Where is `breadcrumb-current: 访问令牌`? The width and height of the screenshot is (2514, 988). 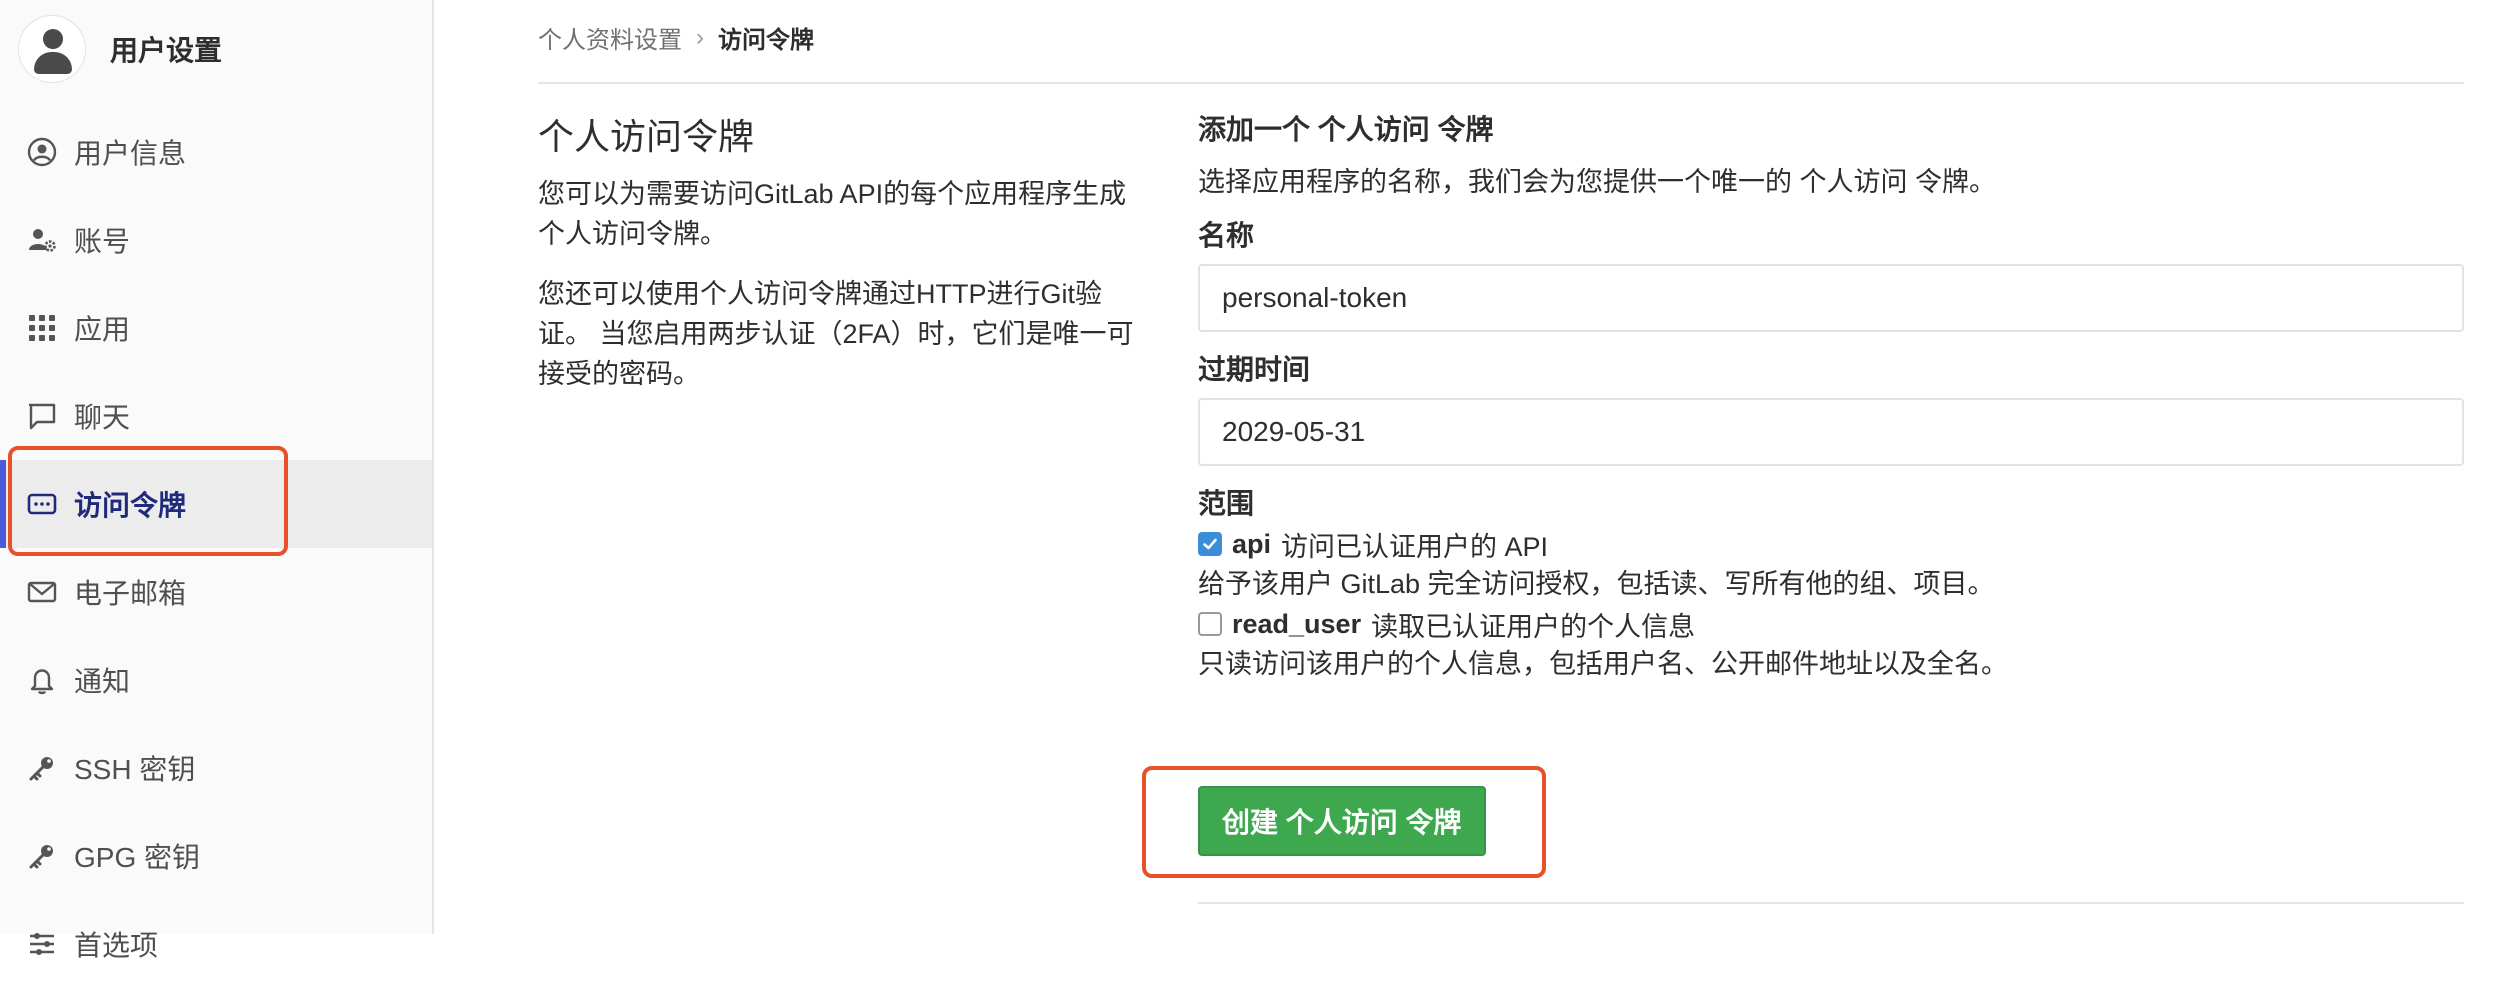
breadcrumb-current: 访问令牌 is located at coordinates (766, 37).